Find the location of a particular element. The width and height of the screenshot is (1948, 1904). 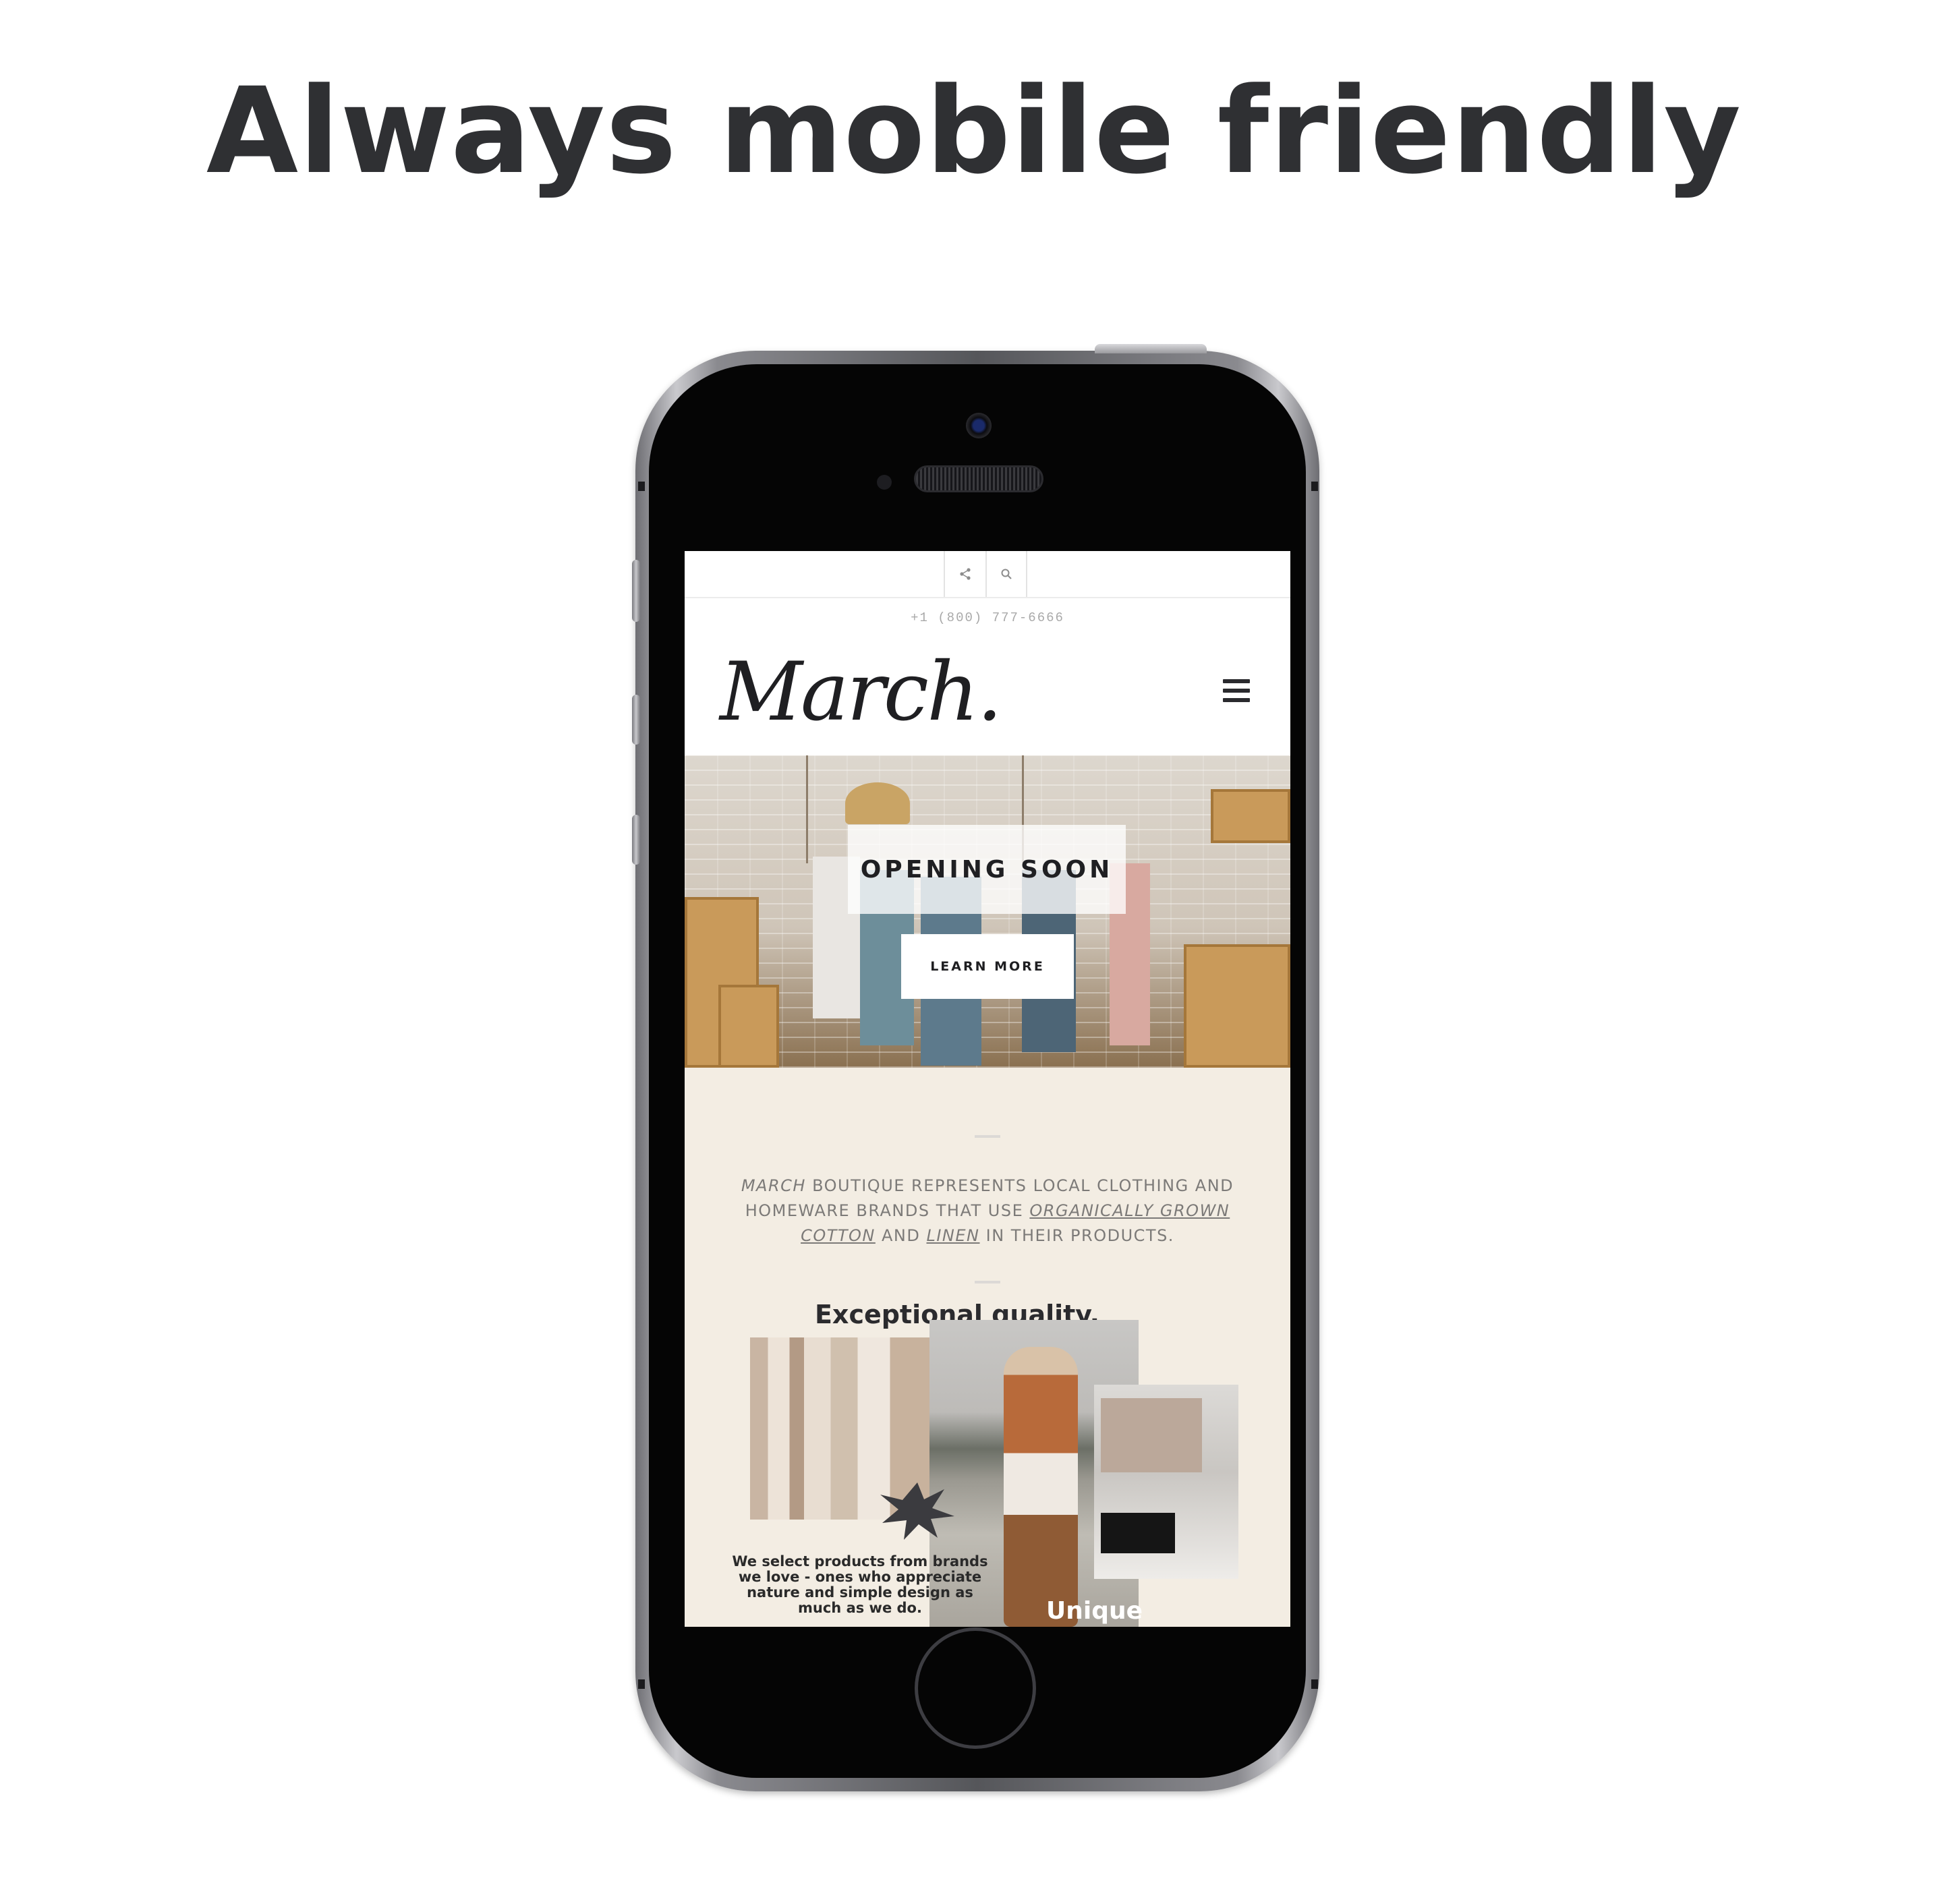

hero-banner: OPENING SOON LEARN MORE is located at coordinates (987, 911).